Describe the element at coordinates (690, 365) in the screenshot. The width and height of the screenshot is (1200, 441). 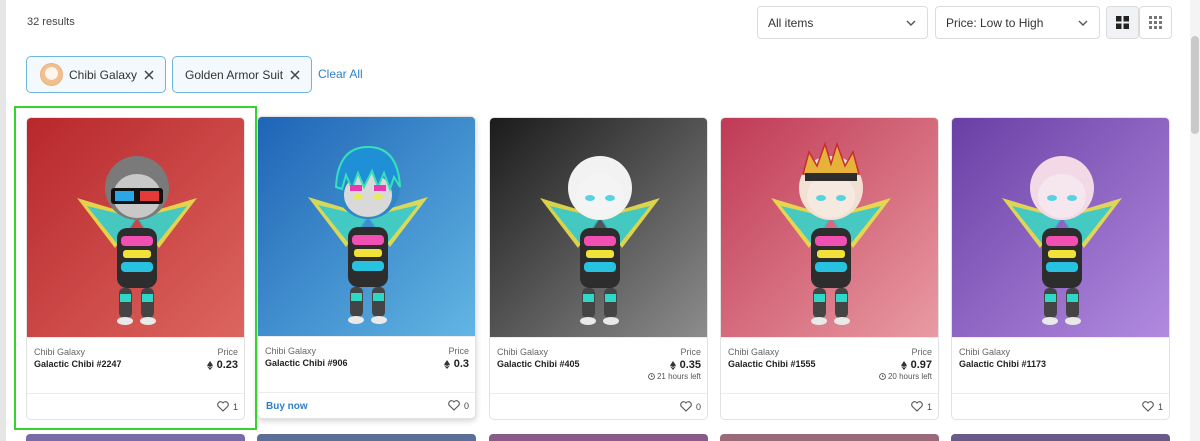
I see `price-amount: 0.35` at that location.